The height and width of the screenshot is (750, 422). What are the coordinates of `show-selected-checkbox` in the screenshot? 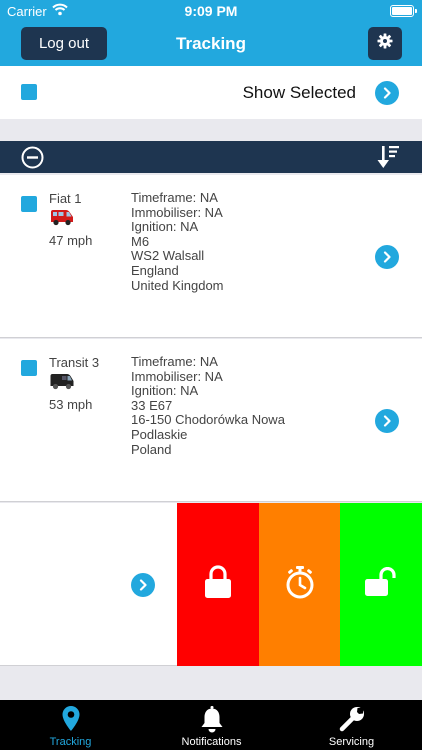 It's located at (29, 92).